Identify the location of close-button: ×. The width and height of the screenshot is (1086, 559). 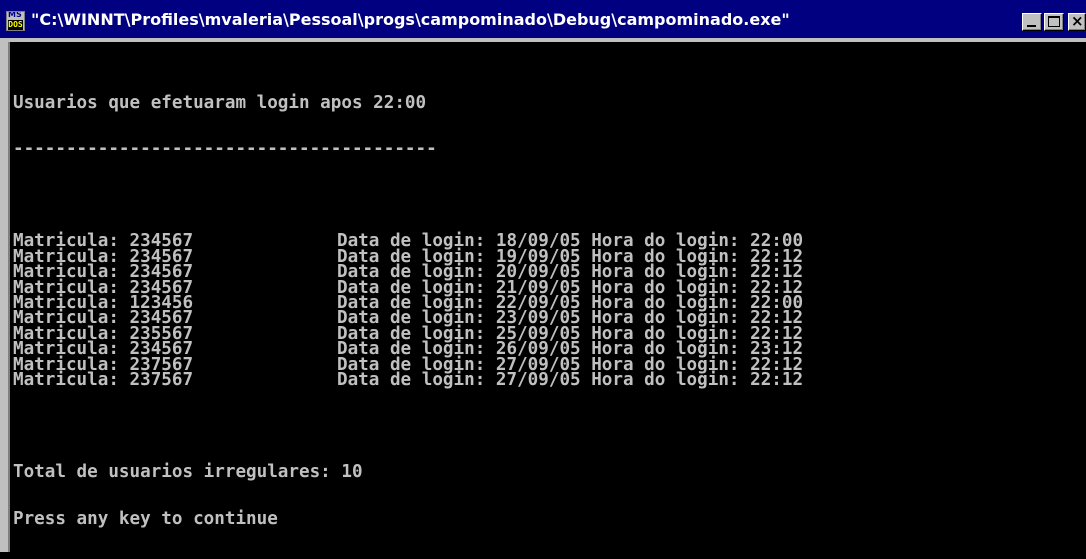
(1077, 22).